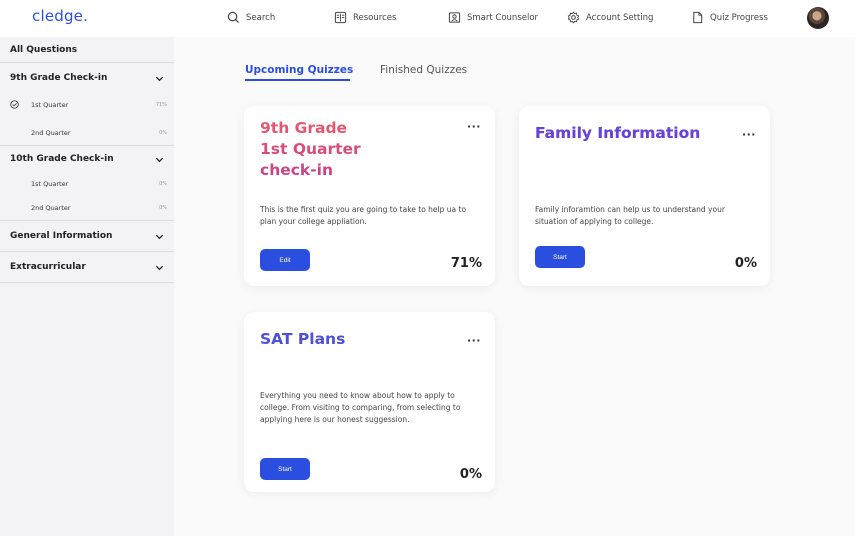  Describe the element at coordinates (161, 105) in the screenshot. I see `sidebar-item-progress: 71%` at that location.